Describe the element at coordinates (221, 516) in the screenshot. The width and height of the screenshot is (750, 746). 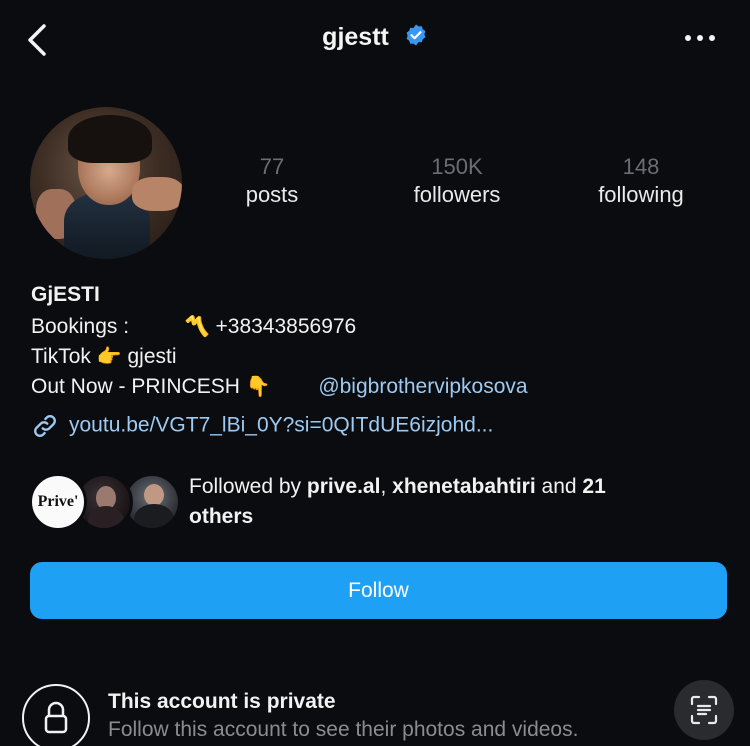
I see `followed-by-others: others` at that location.